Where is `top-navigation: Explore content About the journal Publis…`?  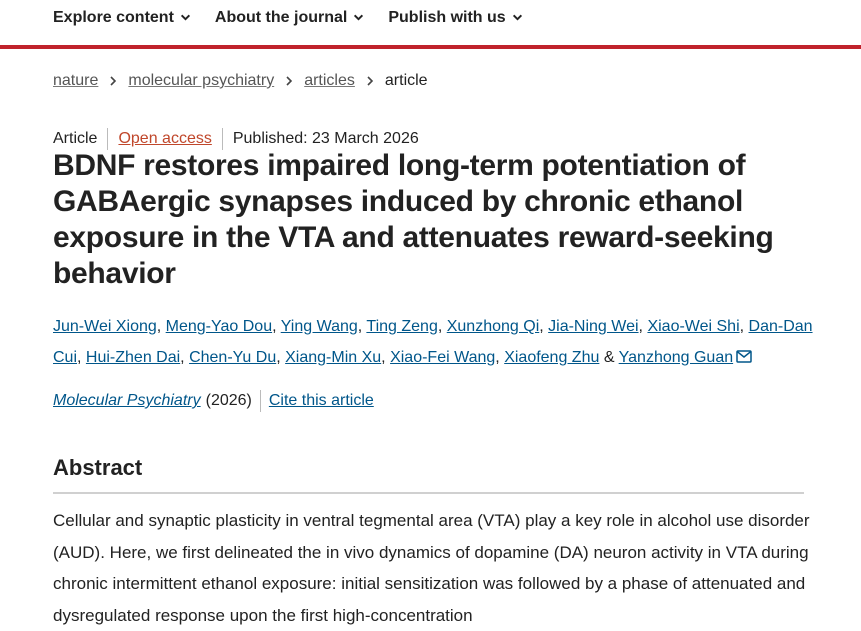 top-navigation: Explore content About the journal Publis… is located at coordinates (430, 24).